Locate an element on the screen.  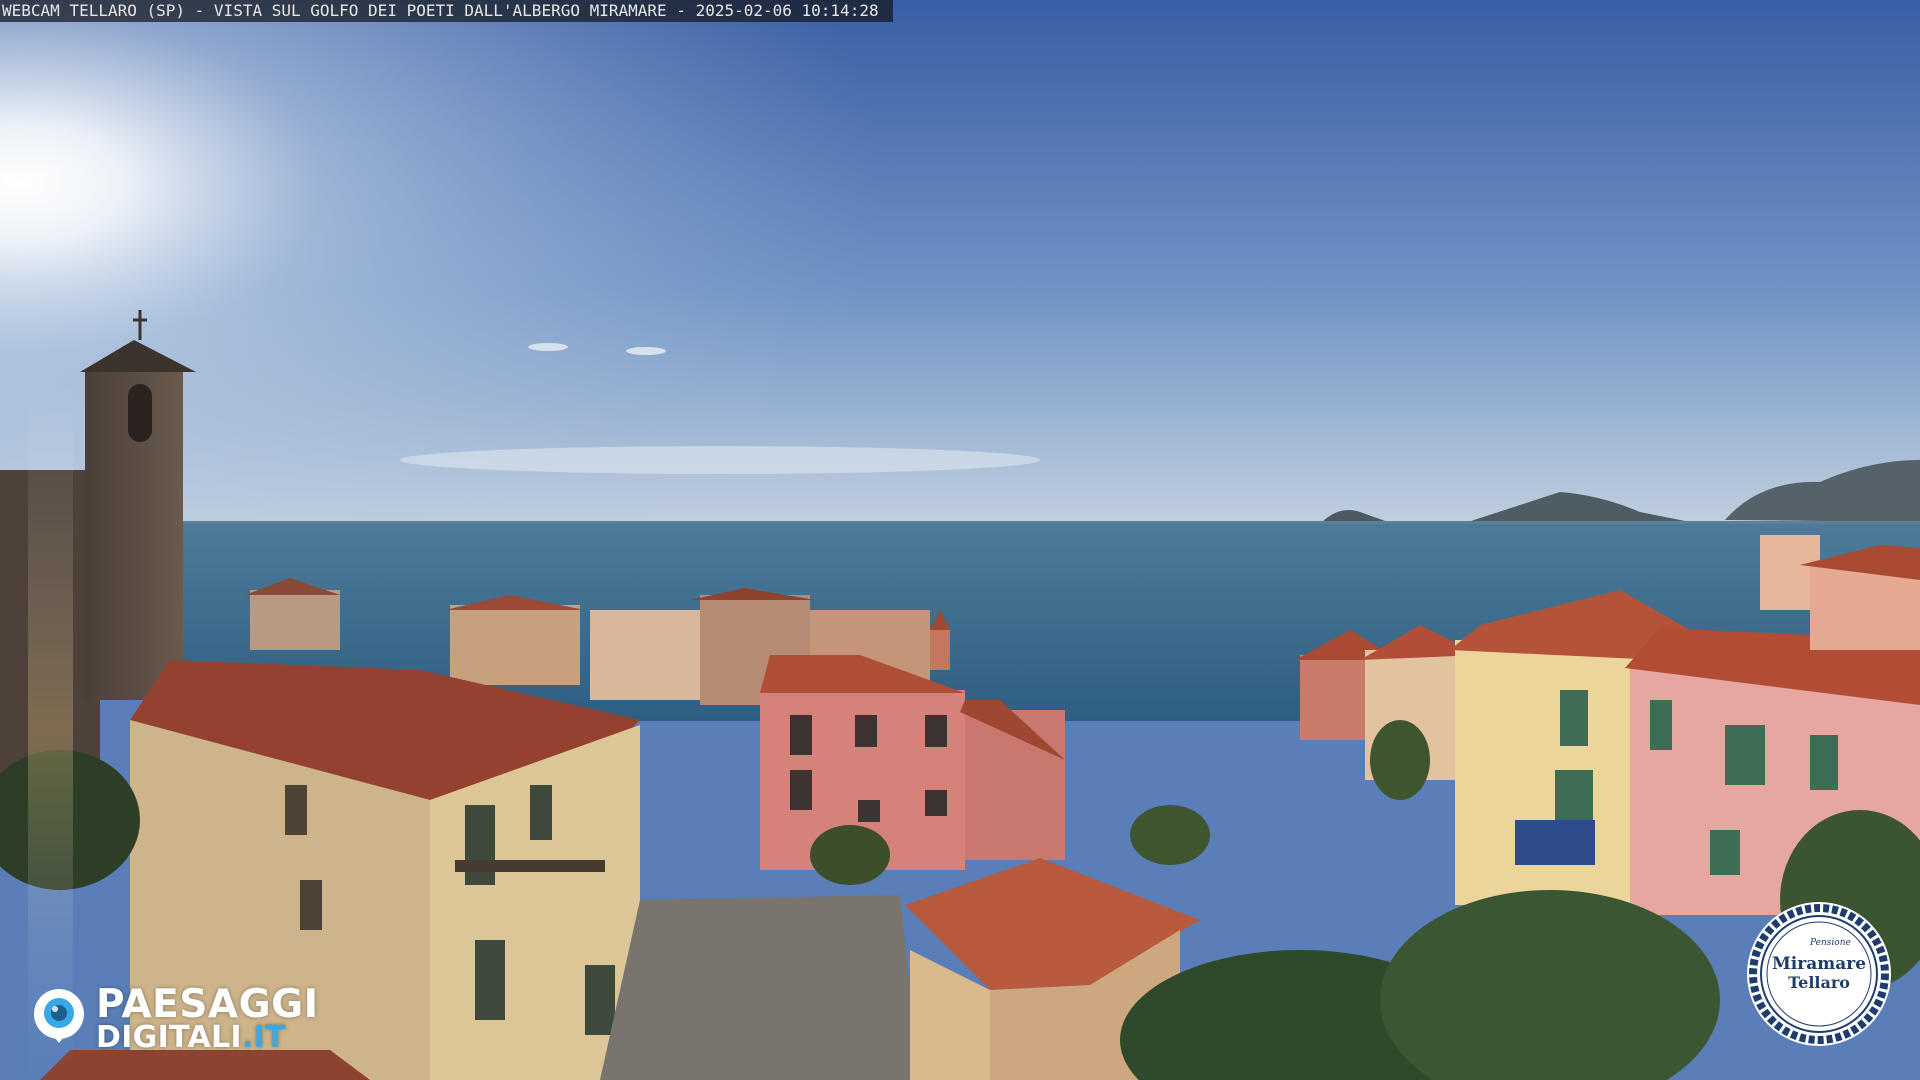
brand-line2: DIGITALI.IT is located at coordinates (191, 1037).